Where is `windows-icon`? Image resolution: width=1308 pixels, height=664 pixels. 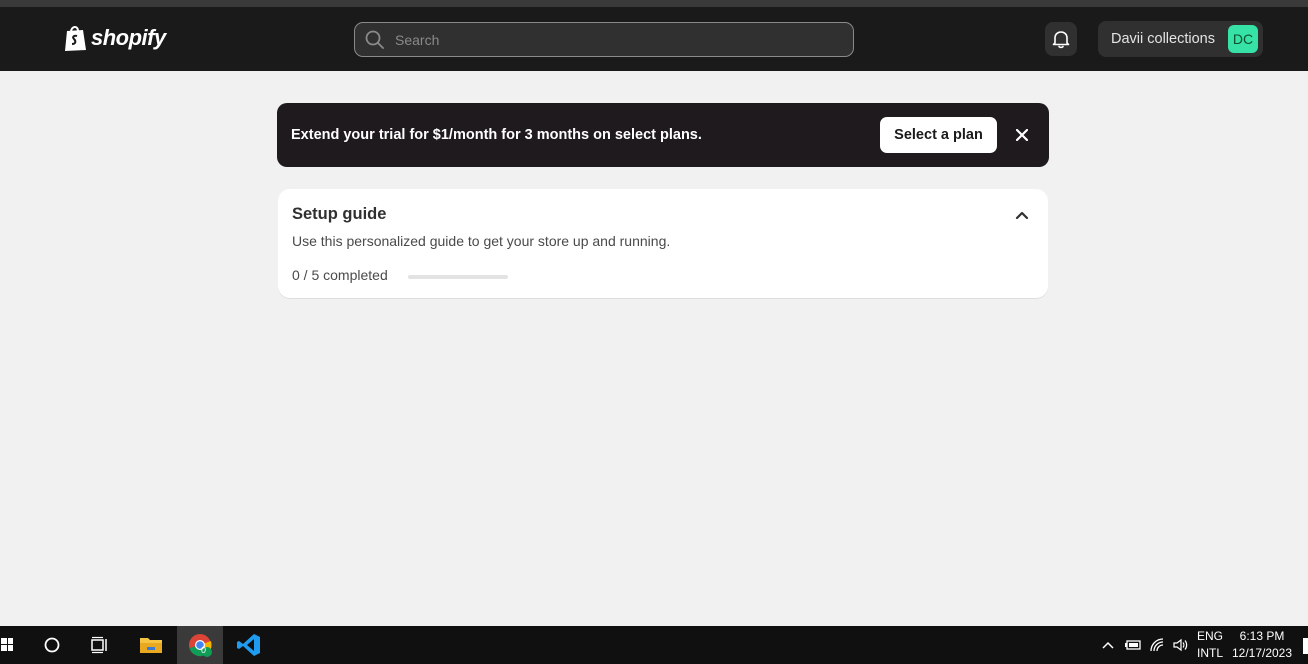 windows-icon is located at coordinates (7, 644).